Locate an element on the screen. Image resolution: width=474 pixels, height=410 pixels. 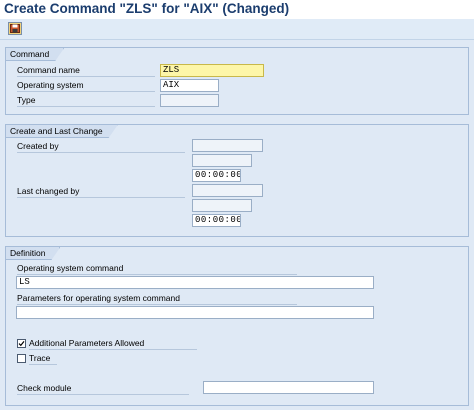
save-button is located at coordinates (15, 28).